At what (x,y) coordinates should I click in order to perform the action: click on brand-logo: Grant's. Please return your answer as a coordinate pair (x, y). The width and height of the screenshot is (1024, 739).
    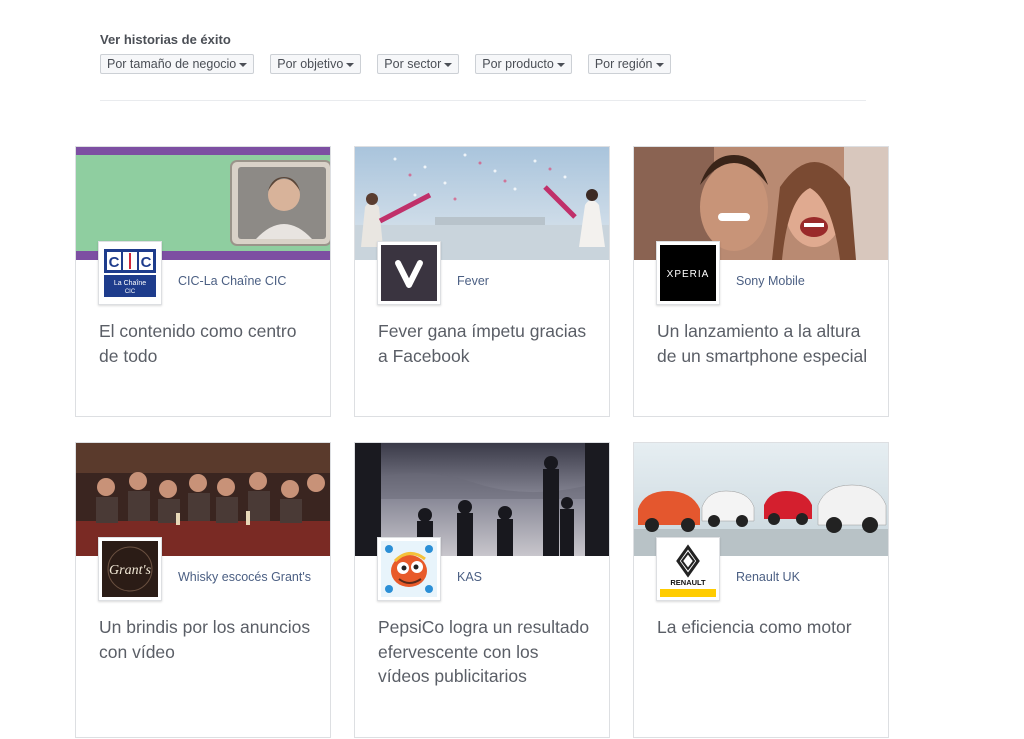
    Looking at the image, I should click on (130, 569).